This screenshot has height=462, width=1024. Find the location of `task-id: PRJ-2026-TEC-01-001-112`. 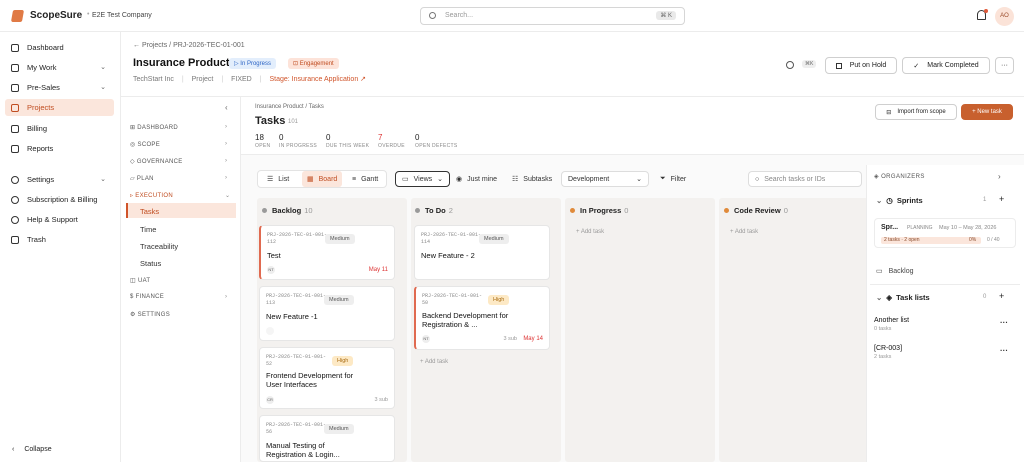

task-id: PRJ-2026-TEC-01-001-112 is located at coordinates (297, 238).